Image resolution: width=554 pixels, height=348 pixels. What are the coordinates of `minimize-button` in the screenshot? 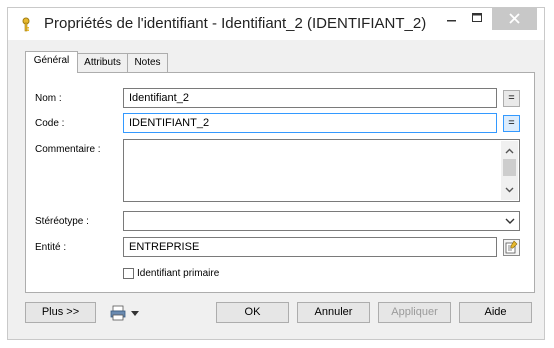 It's located at (452, 19).